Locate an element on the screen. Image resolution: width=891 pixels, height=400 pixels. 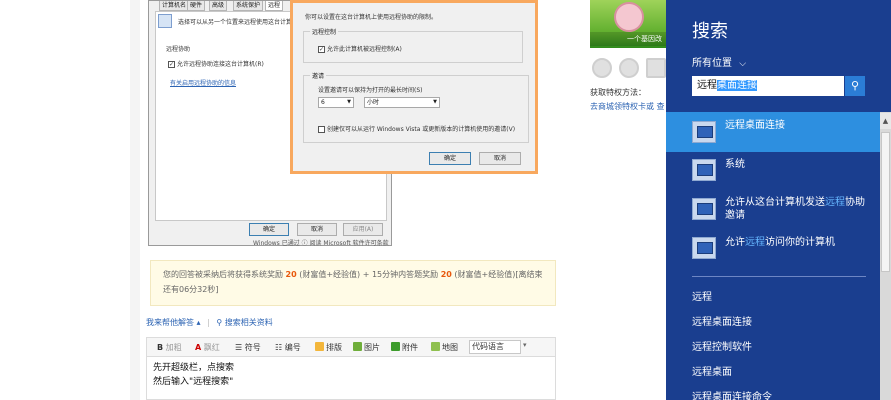
search-result-label: 系统 is located at coordinates (735, 164).